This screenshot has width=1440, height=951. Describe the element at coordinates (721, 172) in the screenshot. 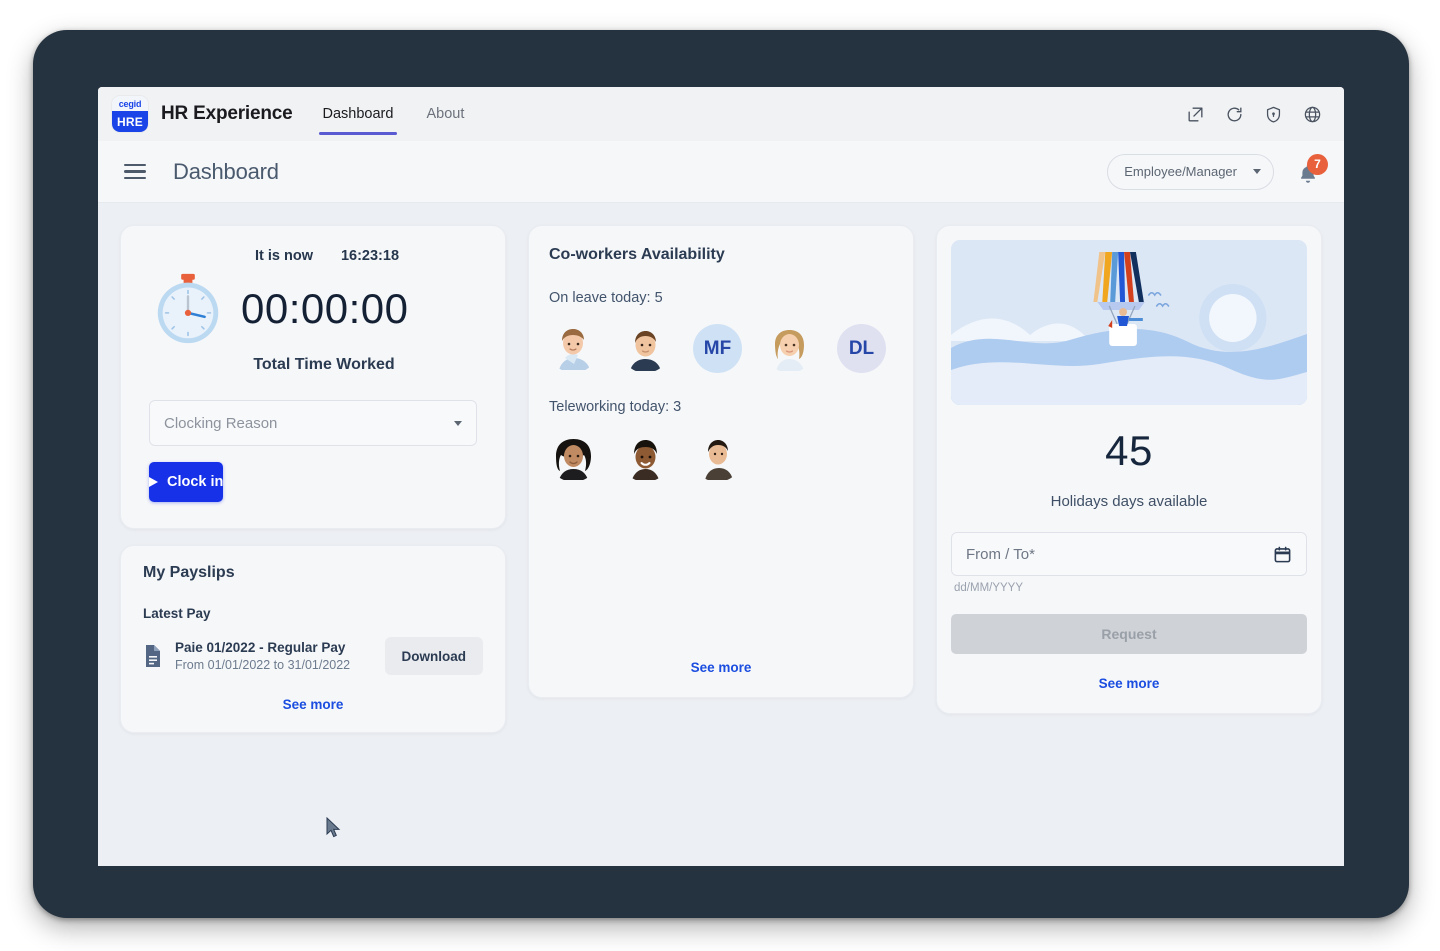

I see `page-header: Dashboard Employee/Manager 7` at that location.